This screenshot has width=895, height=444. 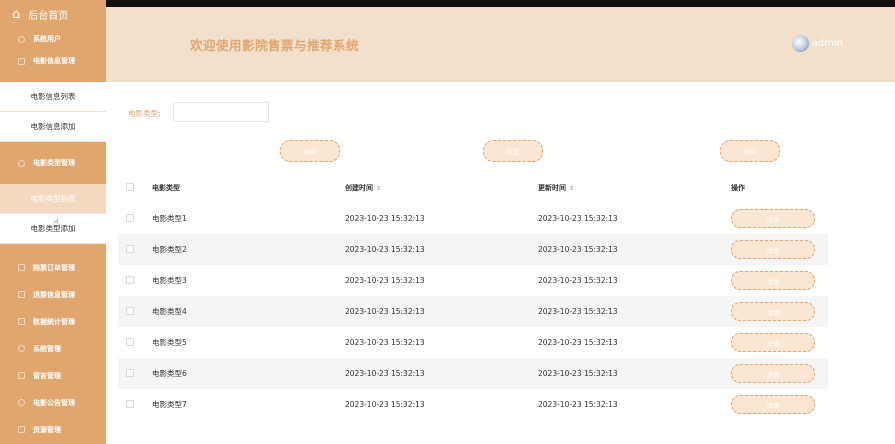 I want to click on search-button: 查询, so click(x=310, y=151).